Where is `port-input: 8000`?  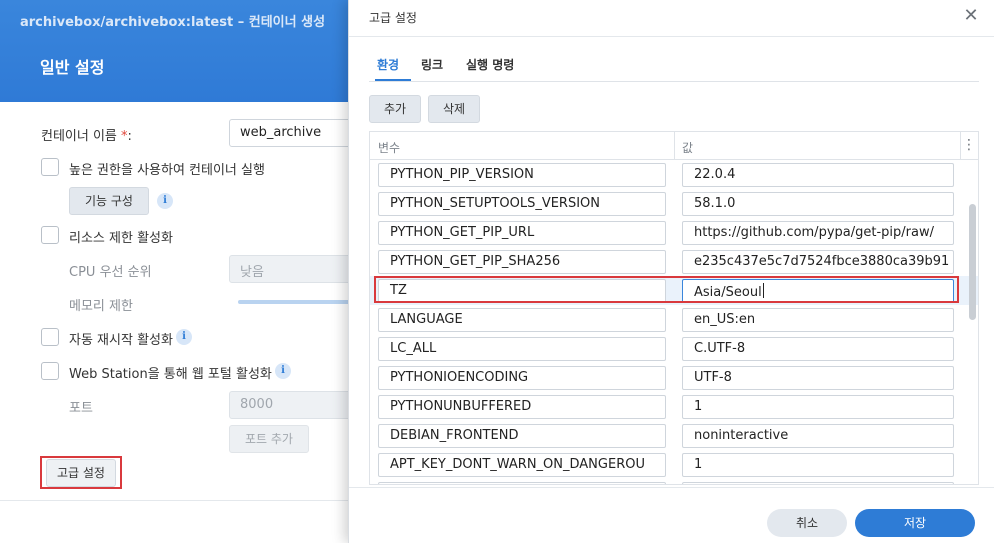 port-input: 8000 is located at coordinates (294, 405).